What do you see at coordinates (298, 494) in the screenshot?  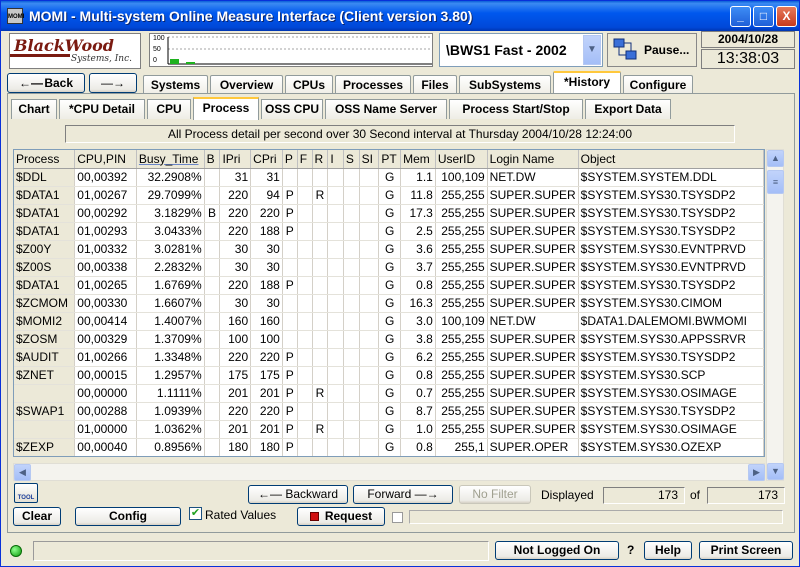 I see `backward-button: ←— Backward` at bounding box center [298, 494].